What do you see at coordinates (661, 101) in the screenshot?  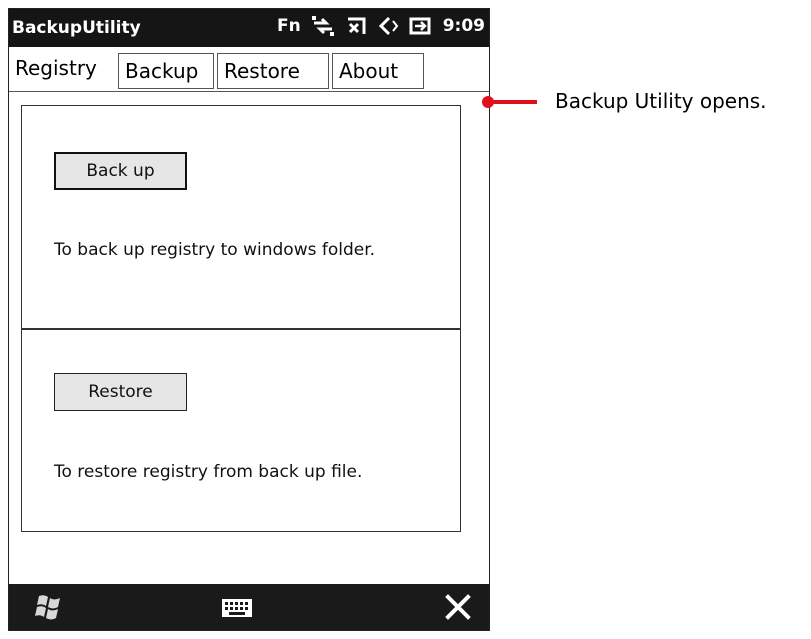 I see `callout-text: Backup Utility opens.` at bounding box center [661, 101].